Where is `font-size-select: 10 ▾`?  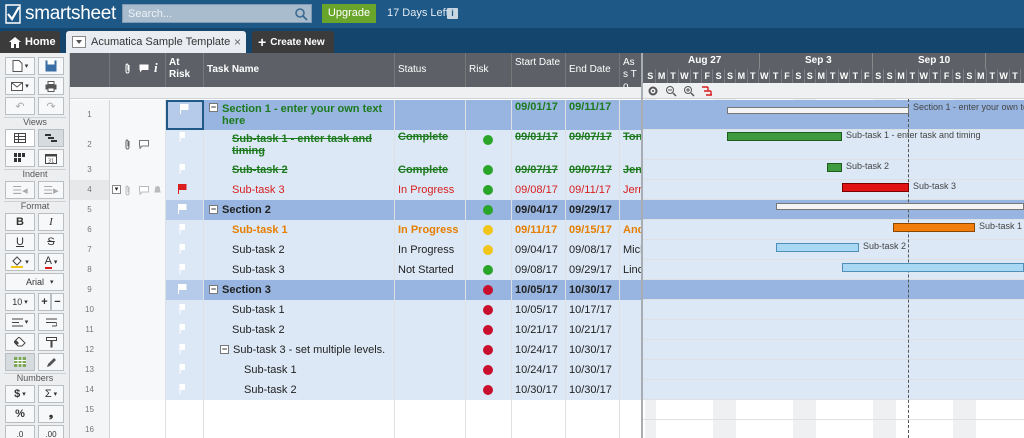 font-size-select: 10 ▾ is located at coordinates (20, 302).